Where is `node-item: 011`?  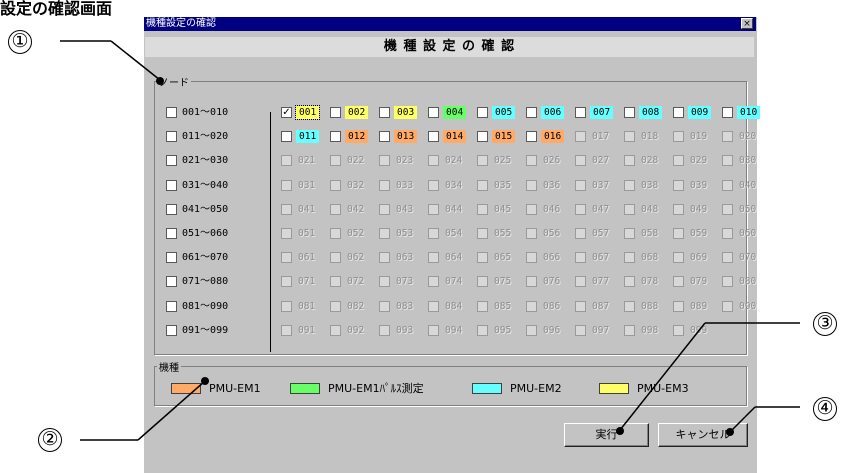
node-item: 011 is located at coordinates (300, 136).